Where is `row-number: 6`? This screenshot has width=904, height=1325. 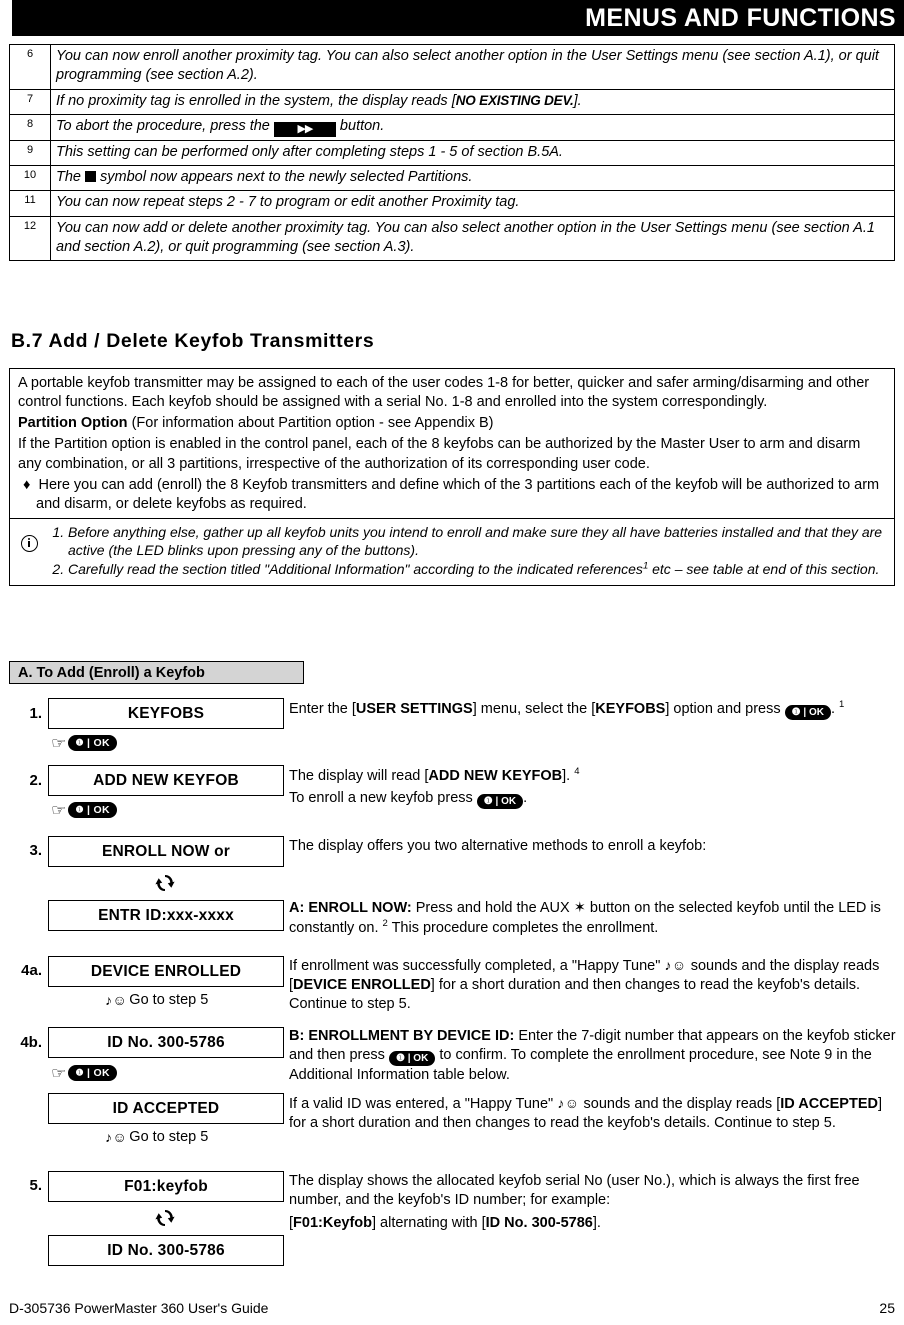 row-number: 6 is located at coordinates (30, 67).